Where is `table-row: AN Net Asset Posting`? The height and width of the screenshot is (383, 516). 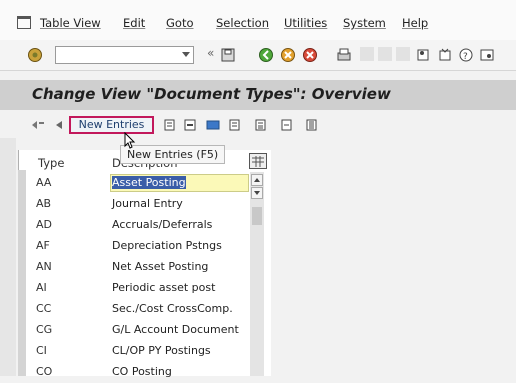 table-row: AN Net Asset Posting is located at coordinates (137, 267).